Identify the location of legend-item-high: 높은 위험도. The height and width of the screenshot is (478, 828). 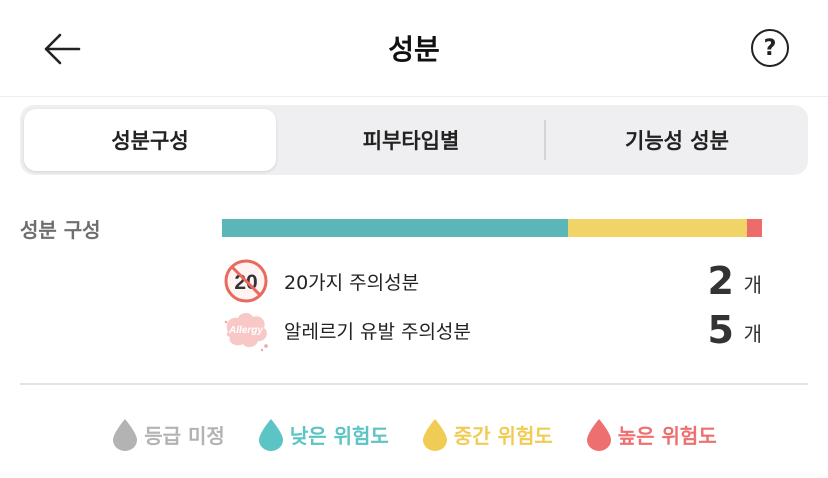
(651, 434).